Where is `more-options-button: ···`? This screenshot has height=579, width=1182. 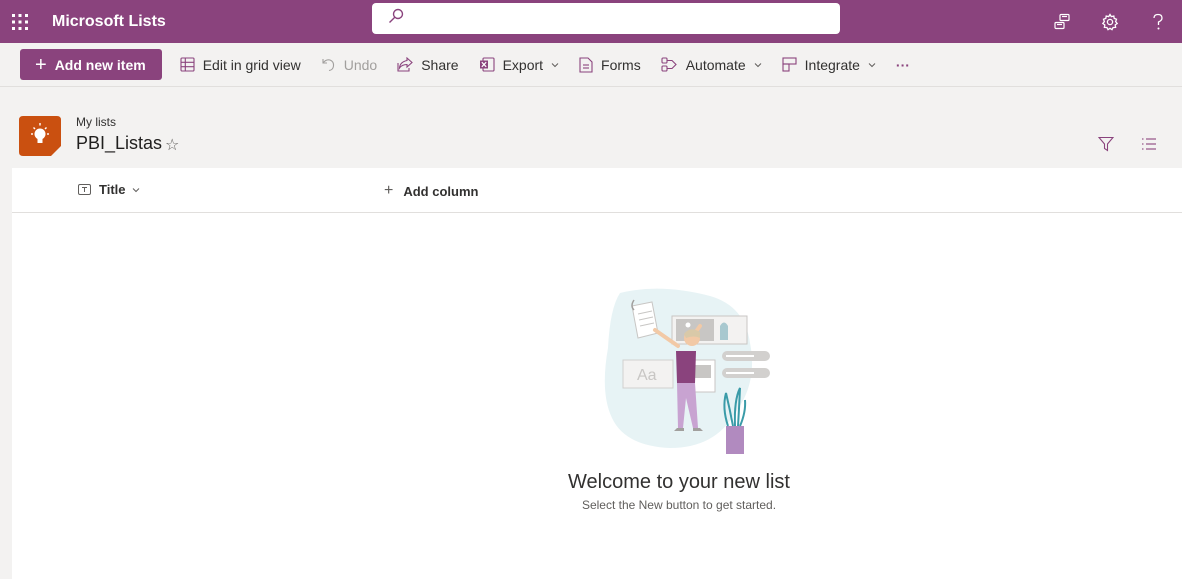 more-options-button: ··· is located at coordinates (903, 64).